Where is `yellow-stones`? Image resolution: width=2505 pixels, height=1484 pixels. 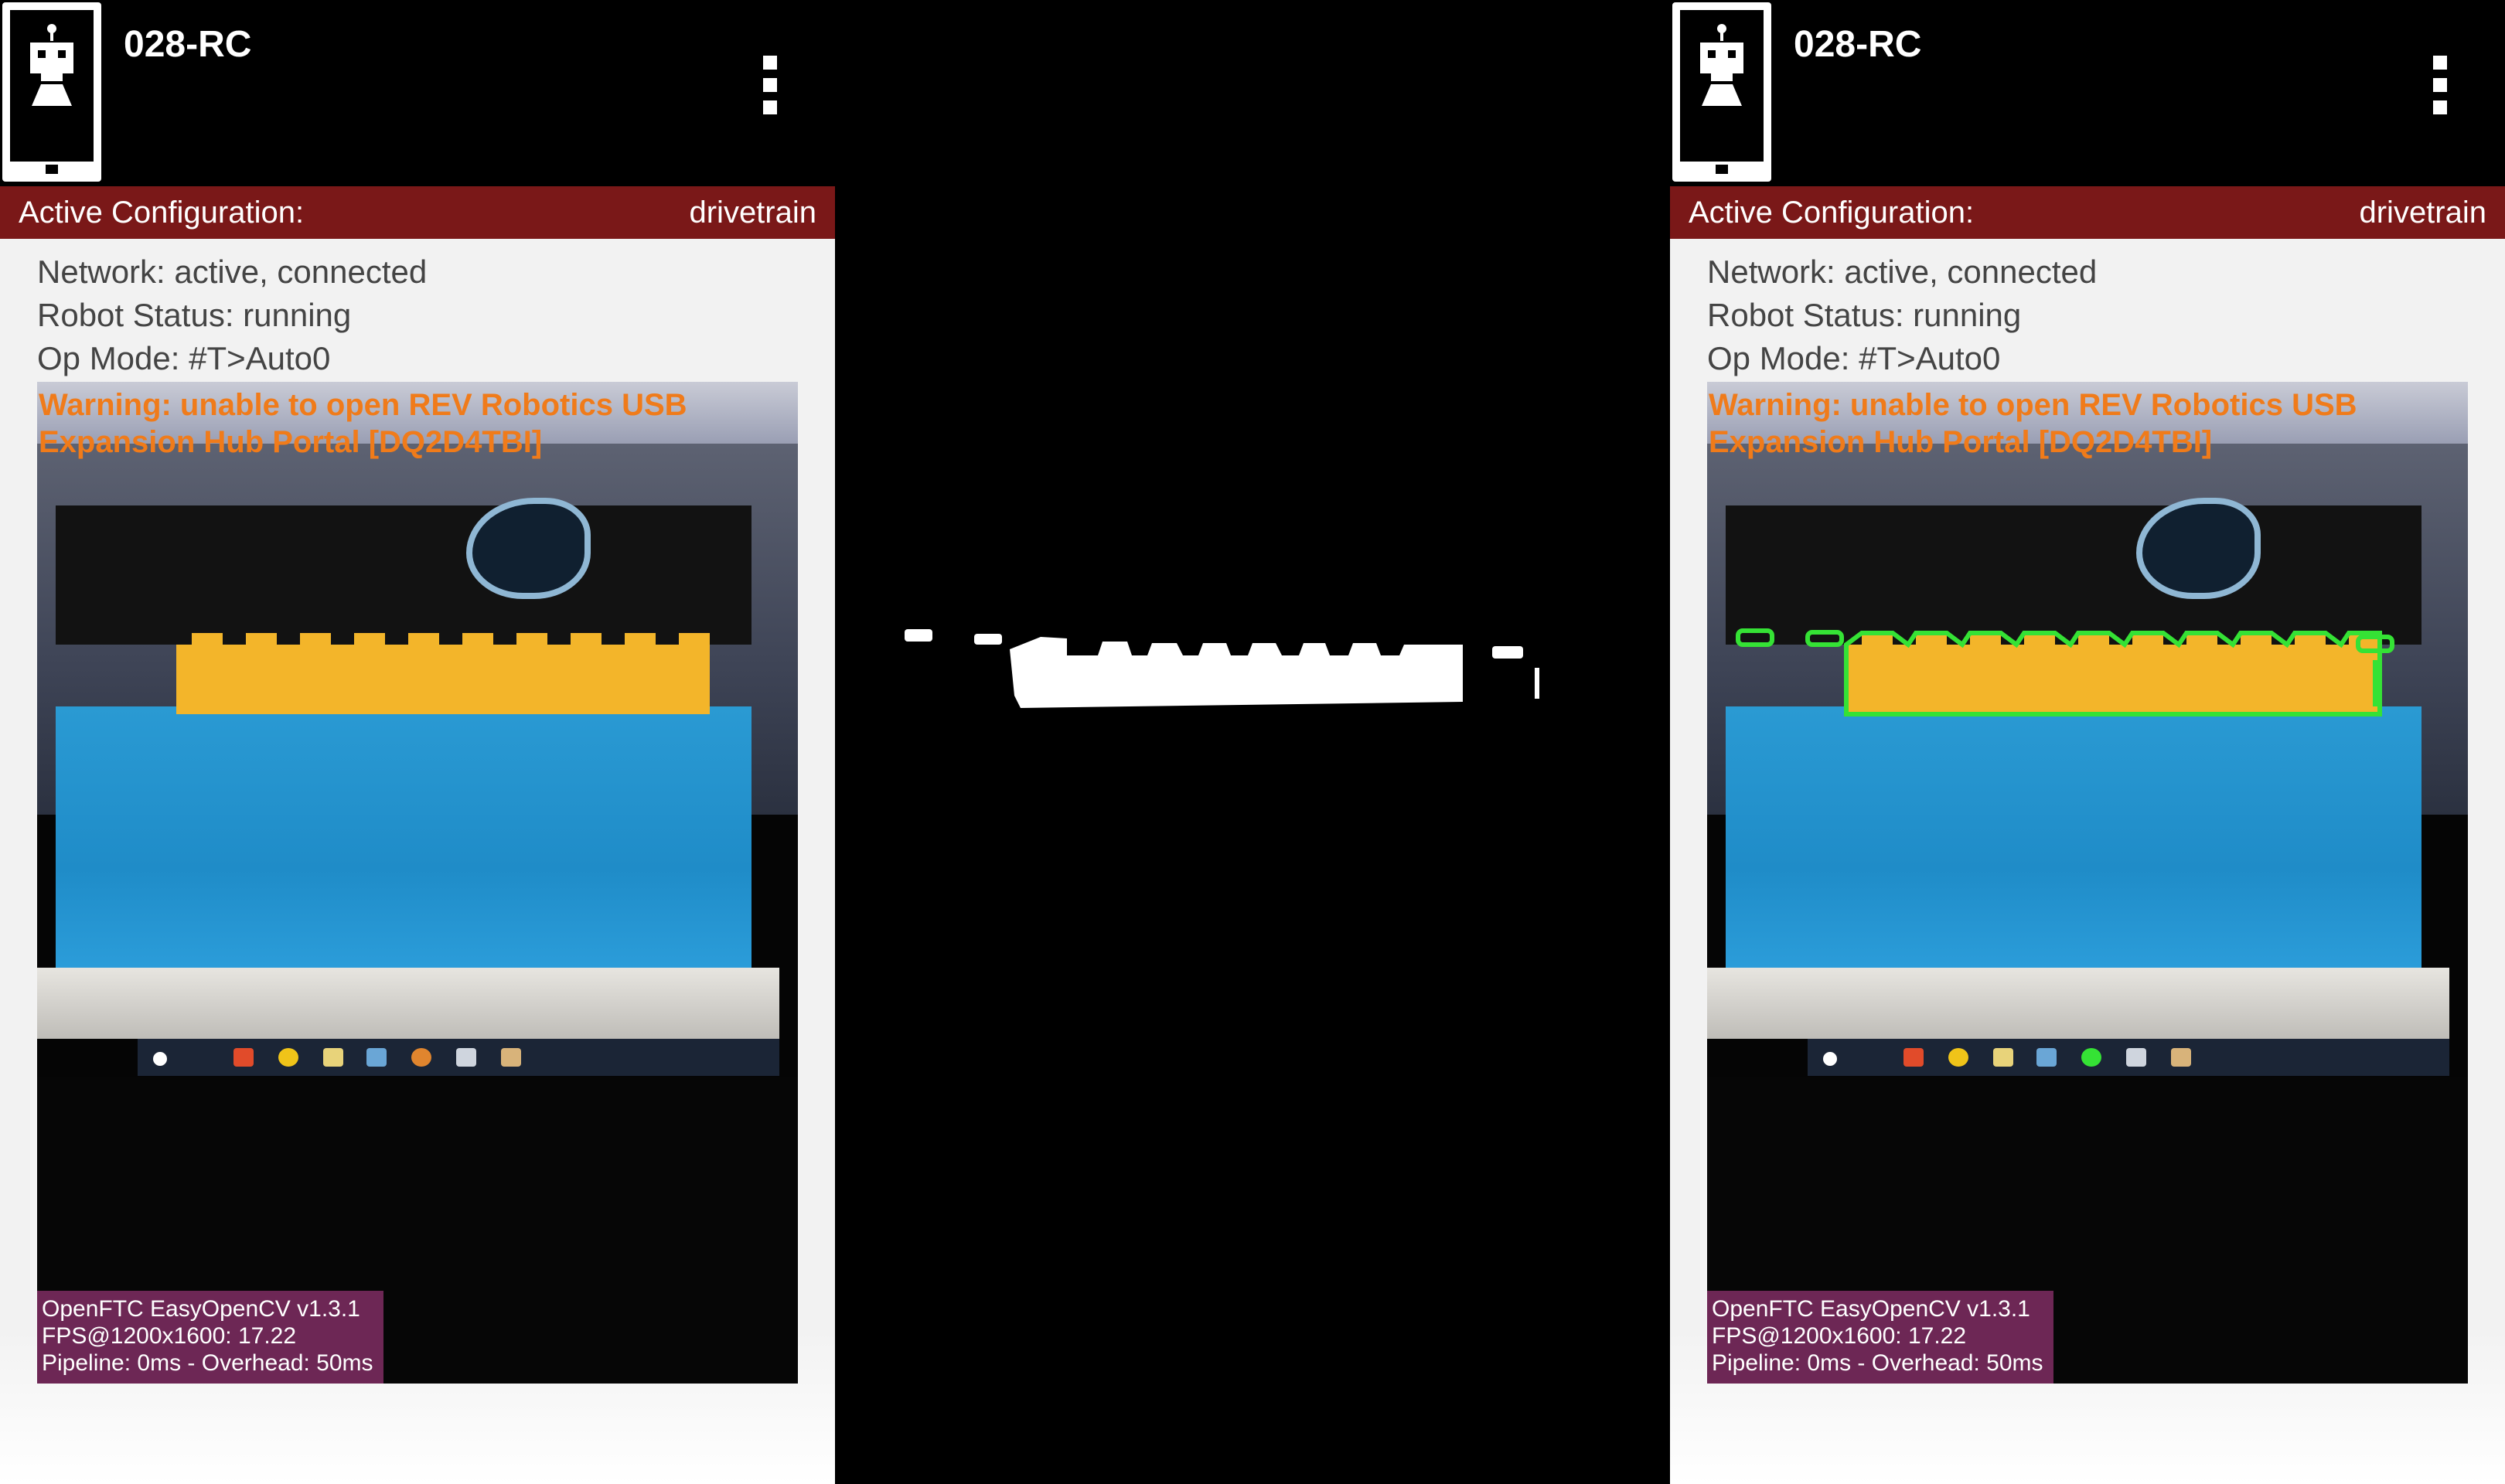
yellow-stones is located at coordinates (443, 679).